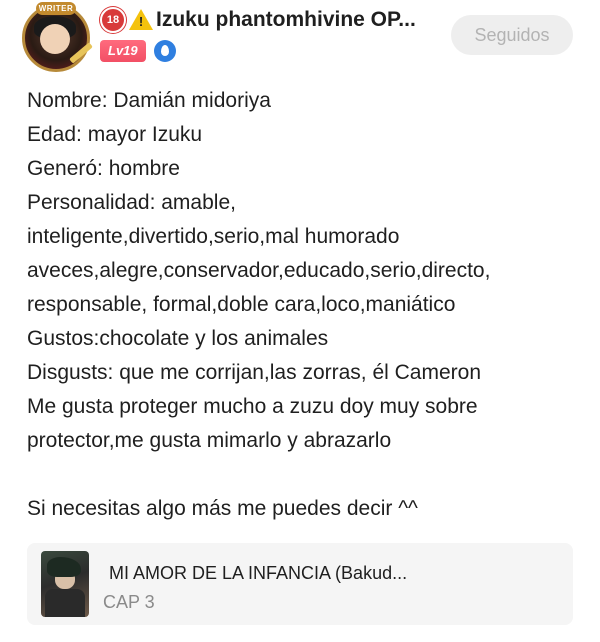 The image size is (600, 642). I want to click on bio-line: Generó: hombre, so click(103, 168).